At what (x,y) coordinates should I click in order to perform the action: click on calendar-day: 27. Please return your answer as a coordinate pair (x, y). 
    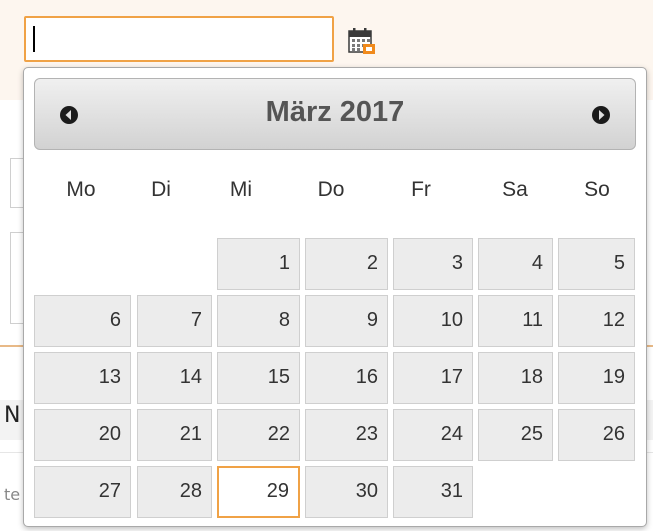
    Looking at the image, I should click on (82, 492).